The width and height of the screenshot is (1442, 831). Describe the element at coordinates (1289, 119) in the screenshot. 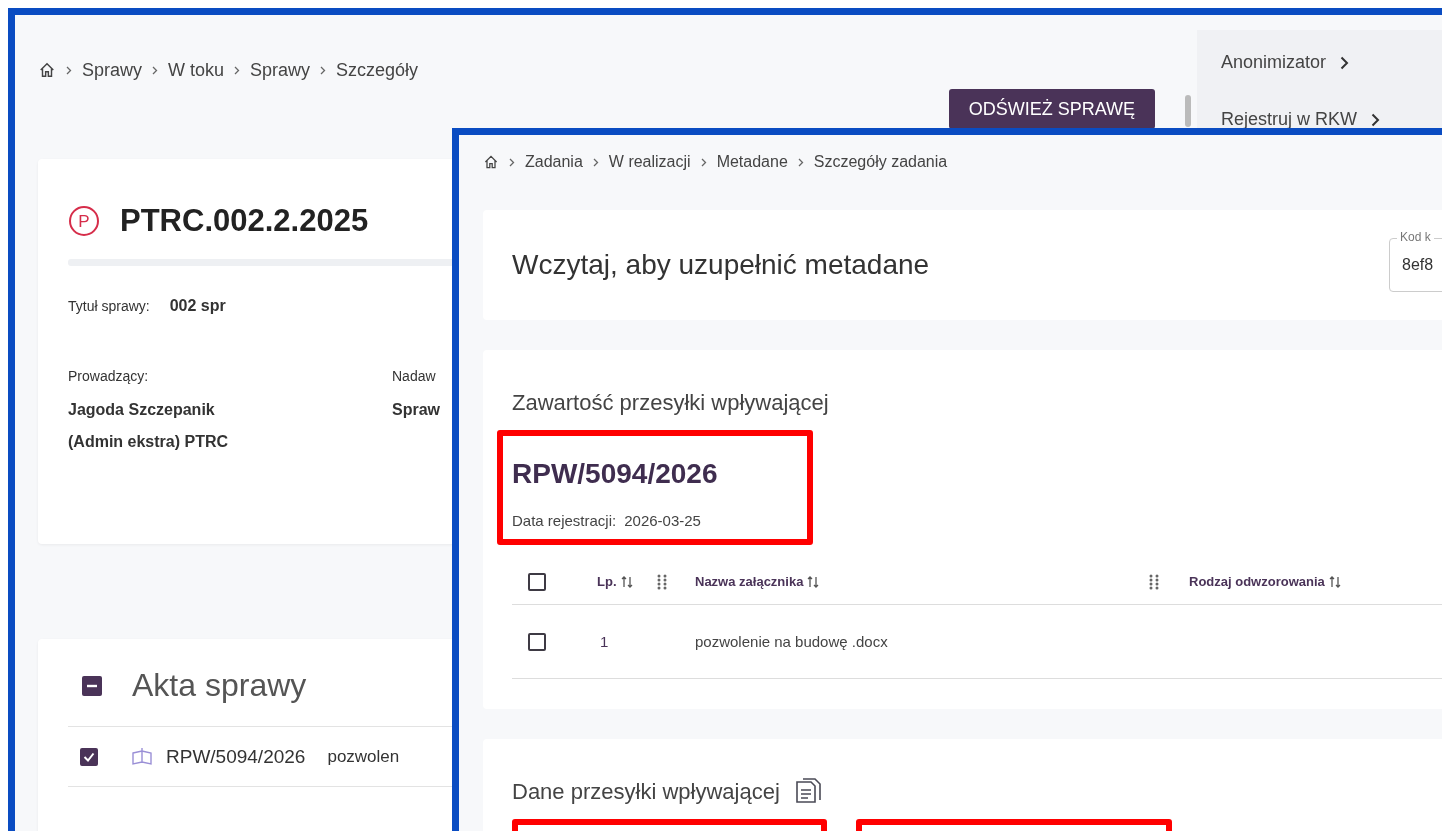

I see `side-menu-item: Rejestruj w RKW` at that location.